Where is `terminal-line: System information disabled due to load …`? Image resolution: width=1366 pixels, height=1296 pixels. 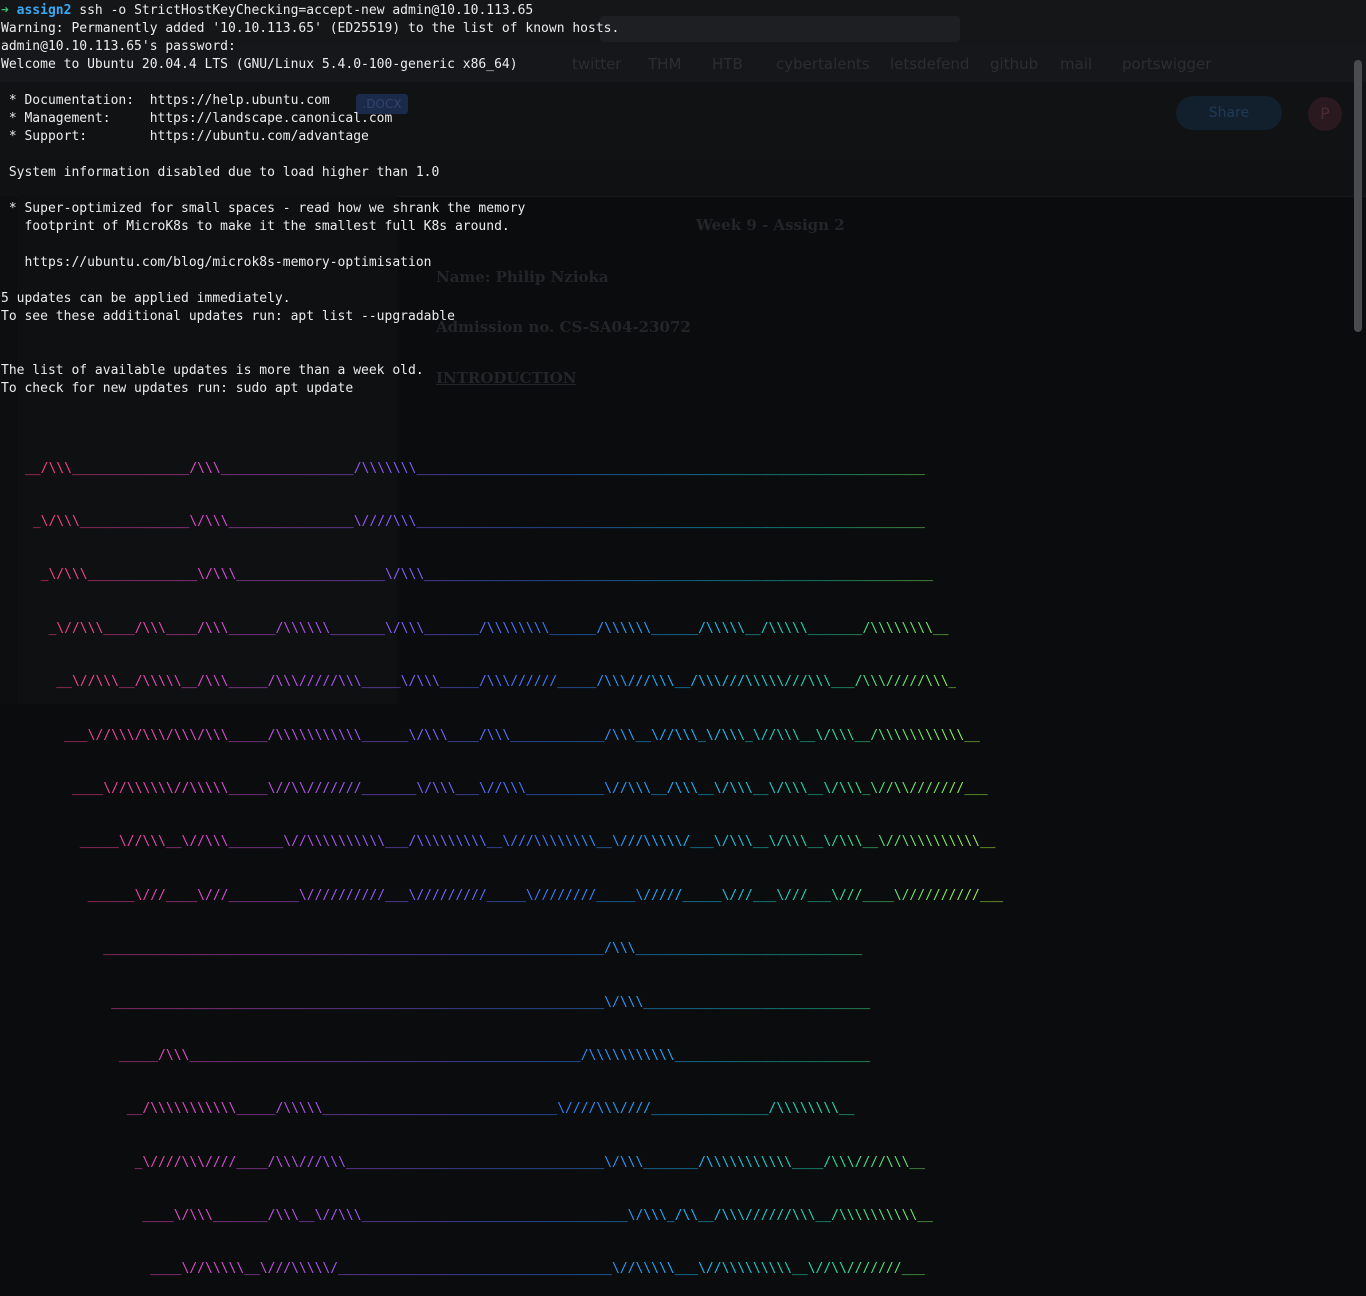
terminal-line: System information disabled due to load … is located at coordinates (220, 172).